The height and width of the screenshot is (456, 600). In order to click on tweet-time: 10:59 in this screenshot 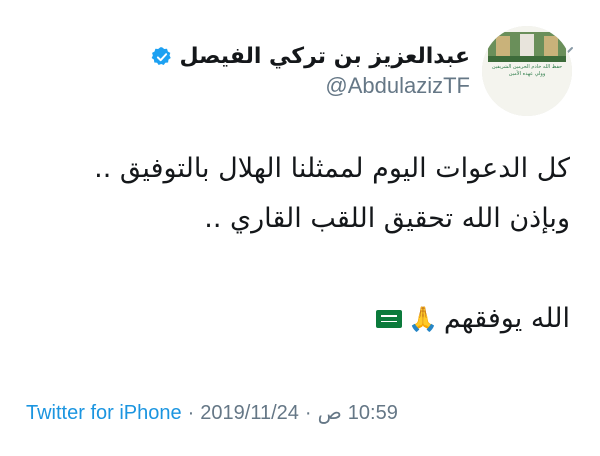, I will do `click(373, 413)`.